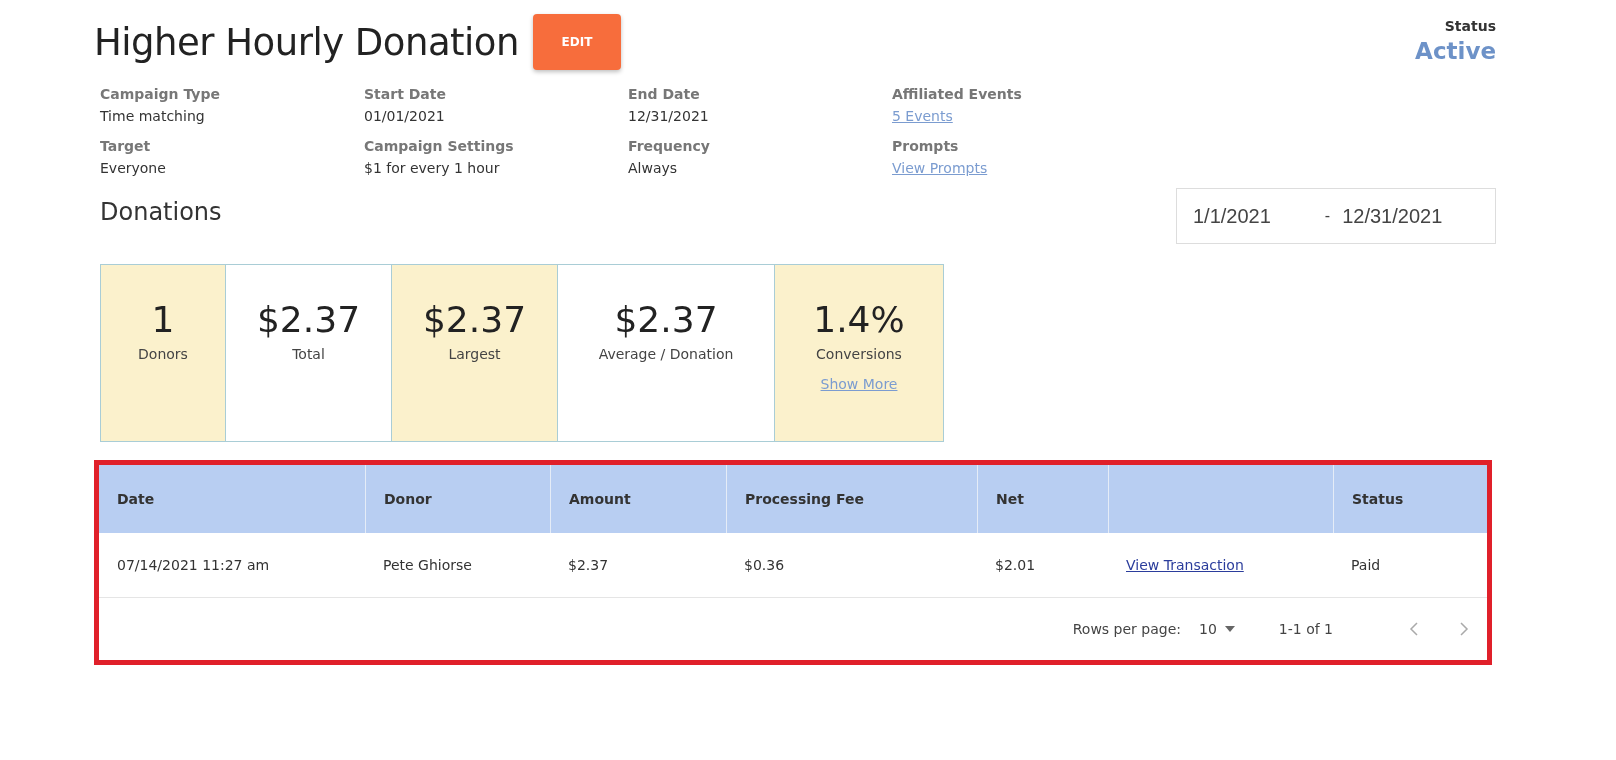 This screenshot has height=760, width=1616. Describe the element at coordinates (1366, 565) in the screenshot. I see `table-cell: Paid` at that location.